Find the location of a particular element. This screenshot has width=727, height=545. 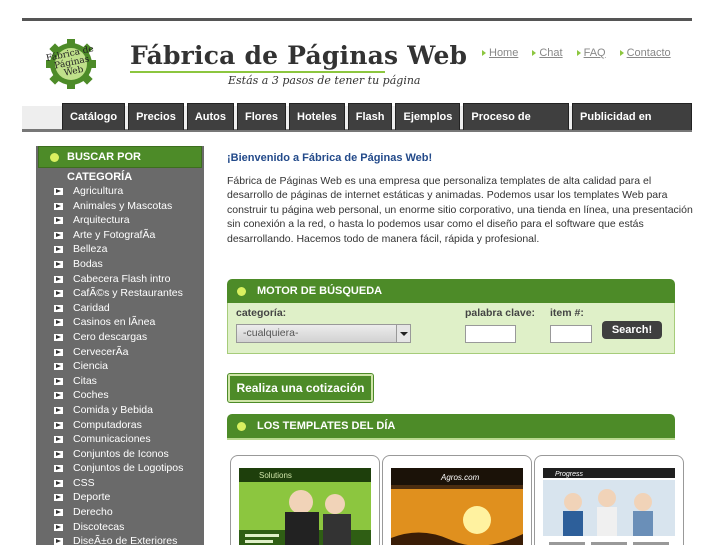

category-item: DiseÃ±o de Exteriores is located at coordinates (120, 539).